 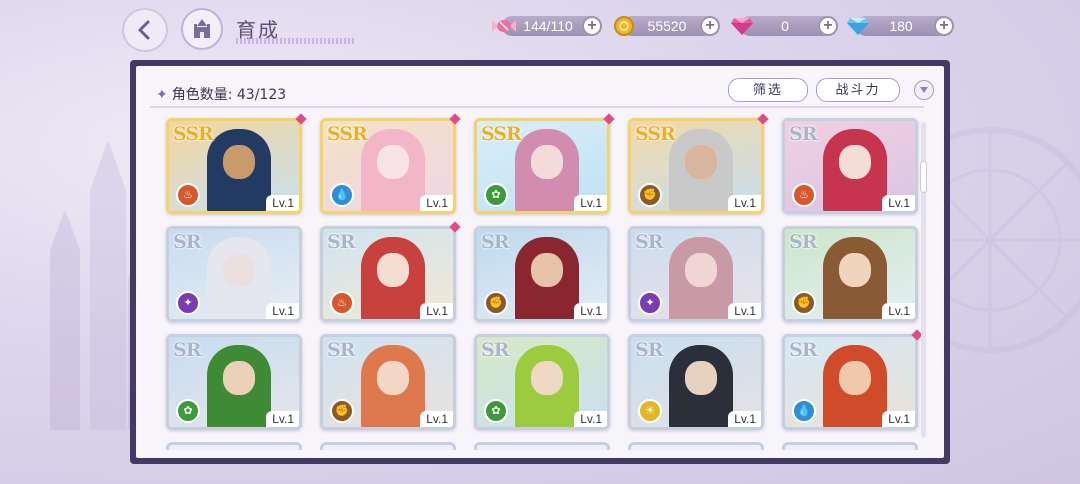 I want to click on sparkle-icon: ✦, so click(x=162, y=95).